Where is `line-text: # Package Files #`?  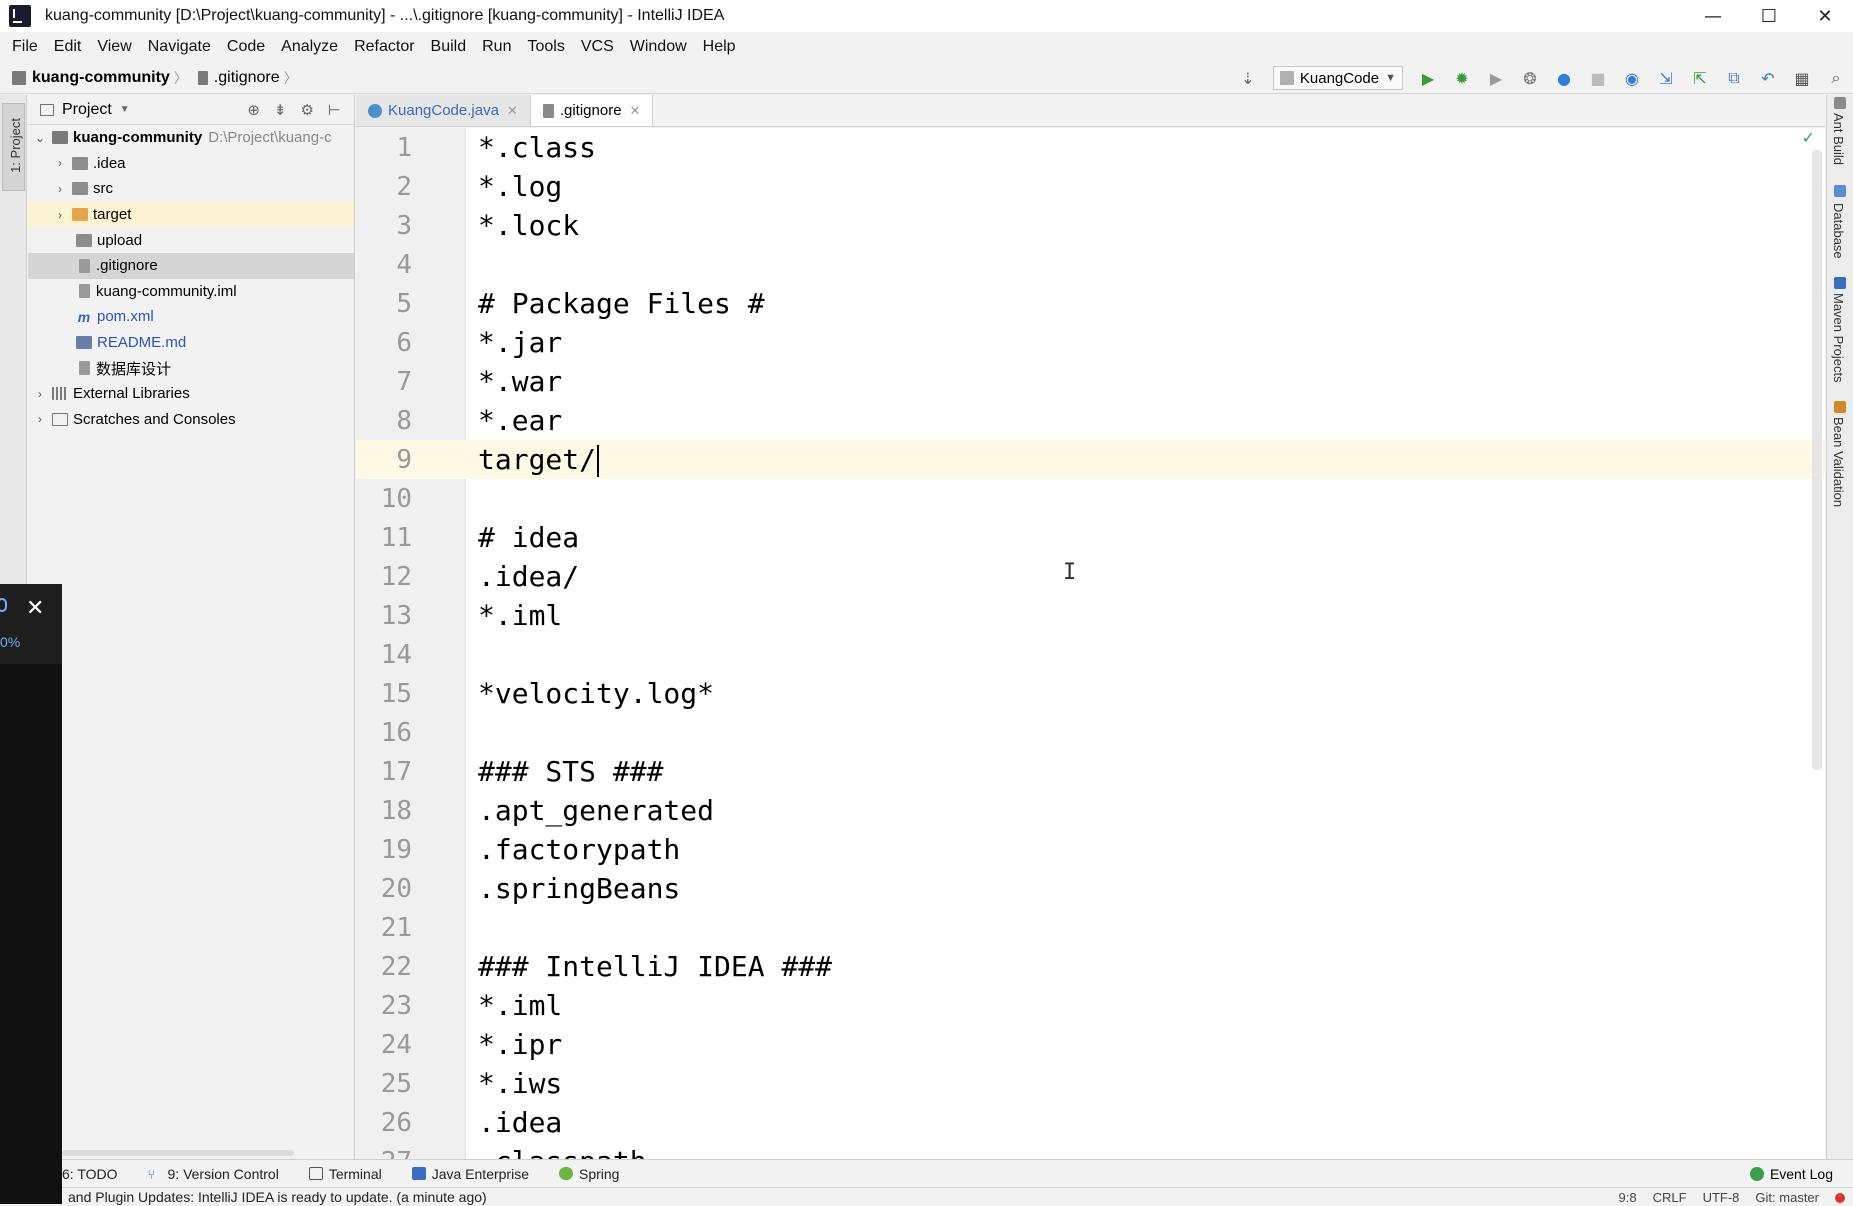 line-text: # Package Files # is located at coordinates (621, 303).